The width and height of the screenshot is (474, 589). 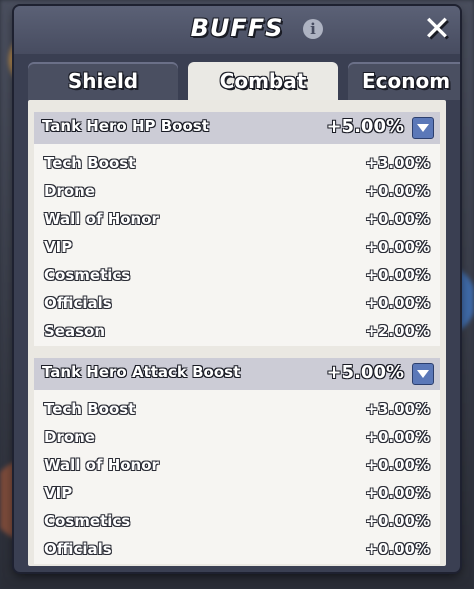 What do you see at coordinates (103, 81) in the screenshot?
I see `tab-shield: Shield` at bounding box center [103, 81].